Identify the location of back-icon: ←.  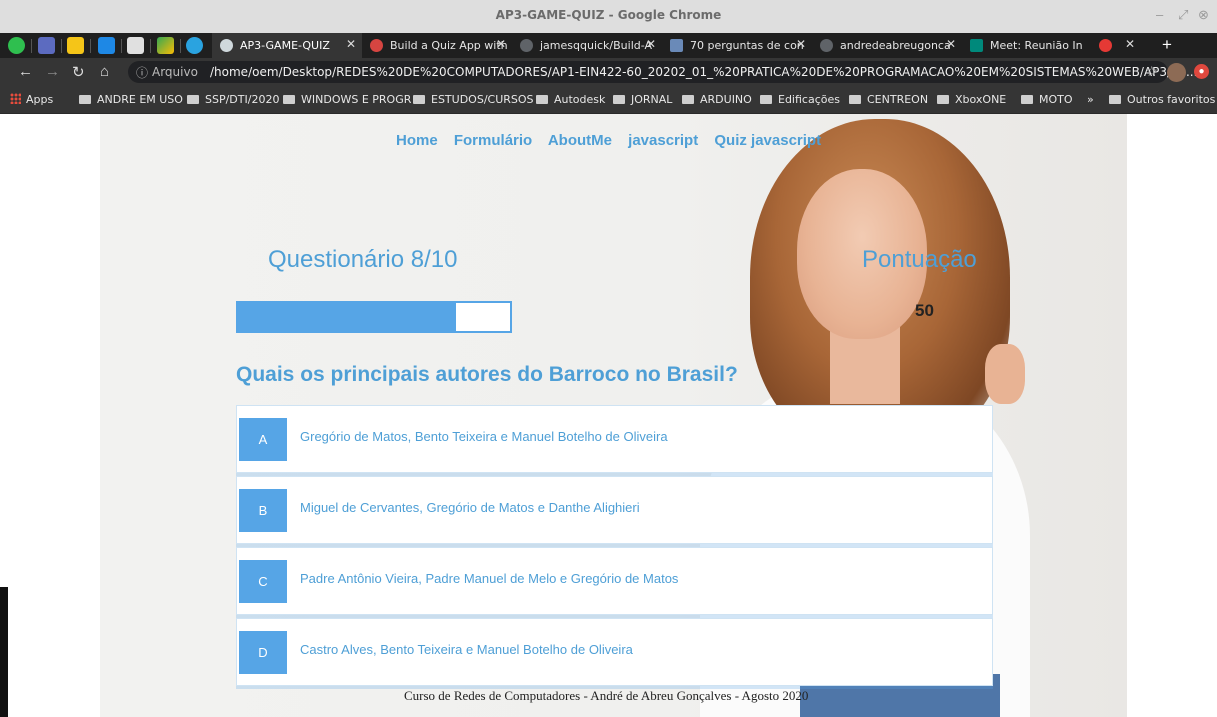
(25, 71).